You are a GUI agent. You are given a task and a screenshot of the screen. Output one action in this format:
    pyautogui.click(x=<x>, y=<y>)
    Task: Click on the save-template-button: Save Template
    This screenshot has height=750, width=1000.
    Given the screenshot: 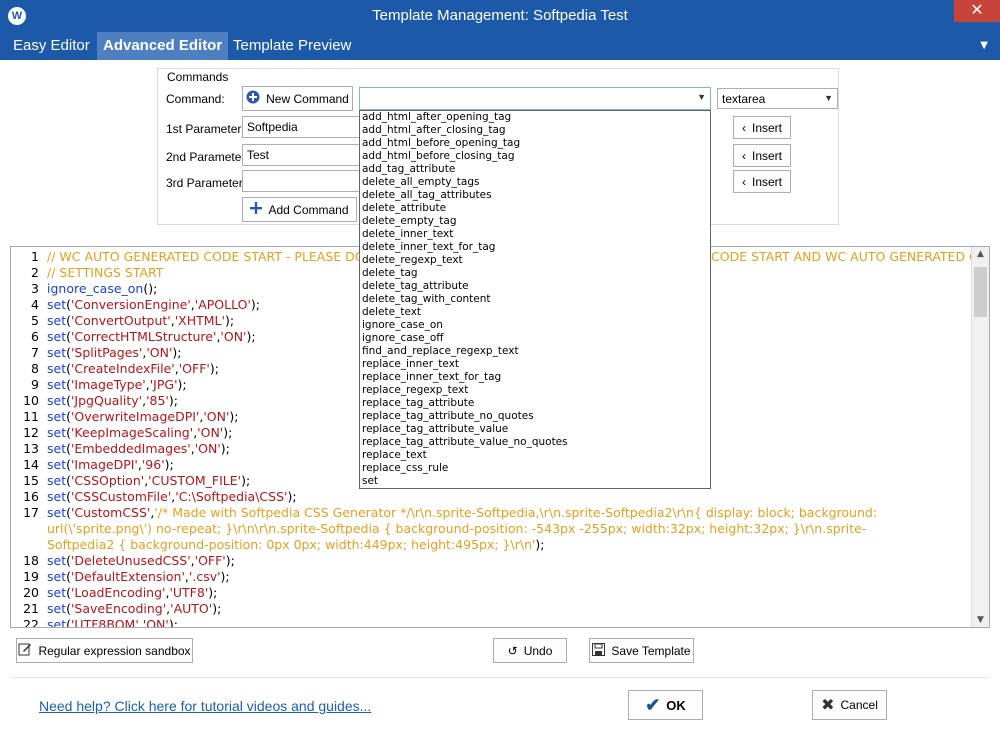 What is the action you would take?
    pyautogui.click(x=641, y=650)
    